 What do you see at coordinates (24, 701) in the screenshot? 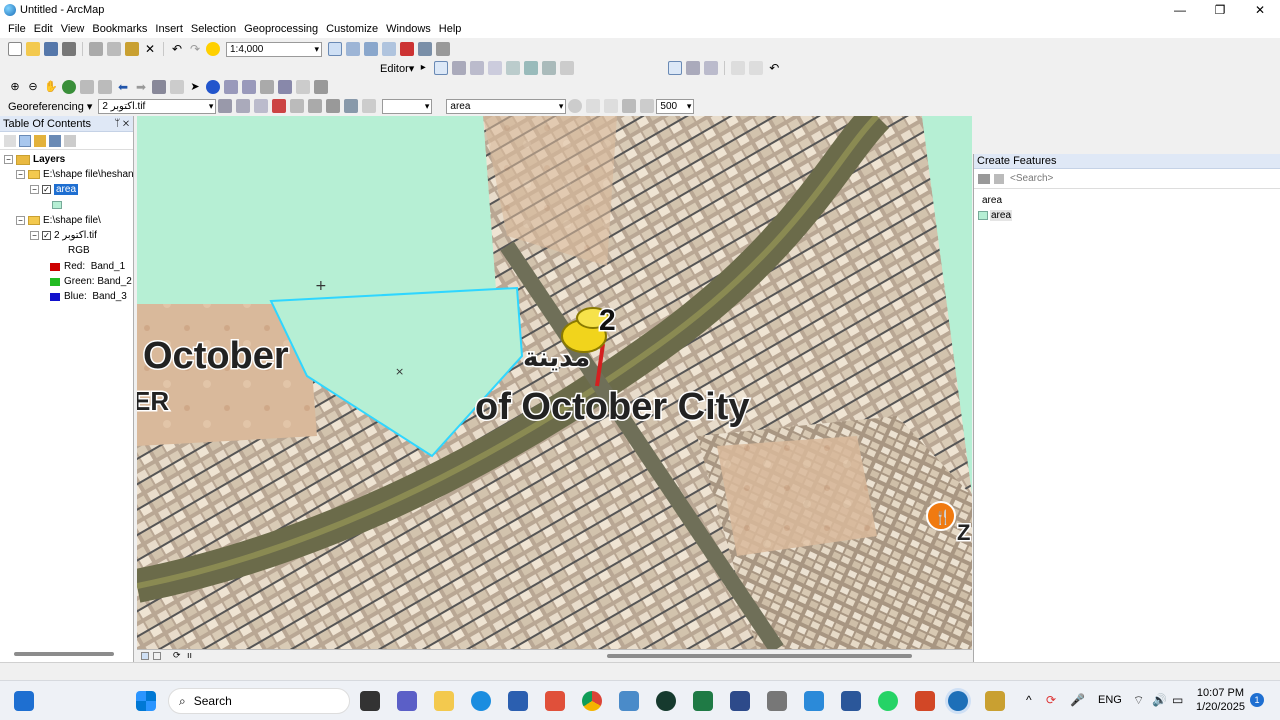
I see `widgets-icon` at bounding box center [24, 701].